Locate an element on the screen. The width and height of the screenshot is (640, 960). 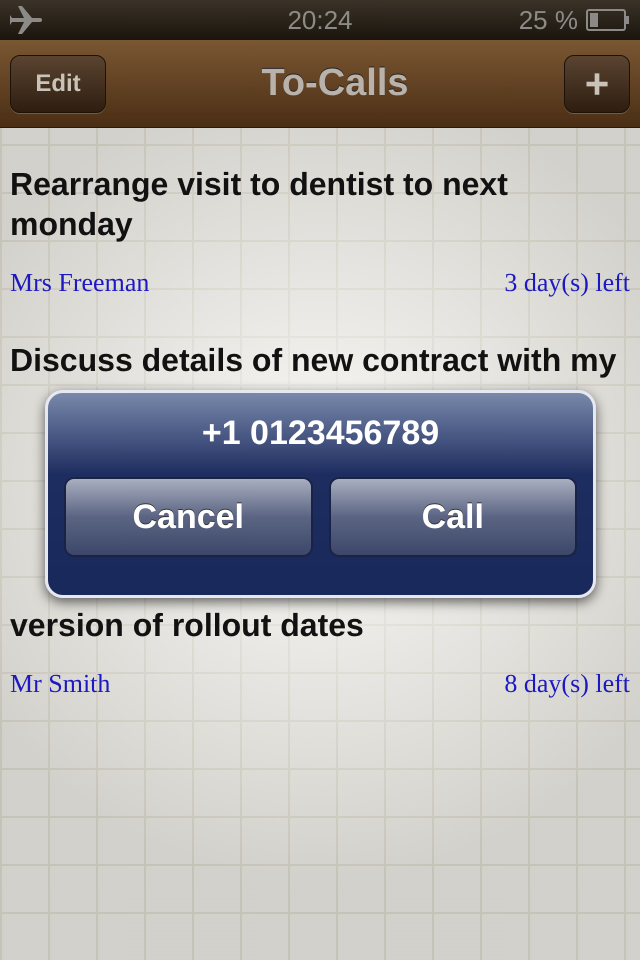
days-left: 8 day(s) left is located at coordinates (567, 684).